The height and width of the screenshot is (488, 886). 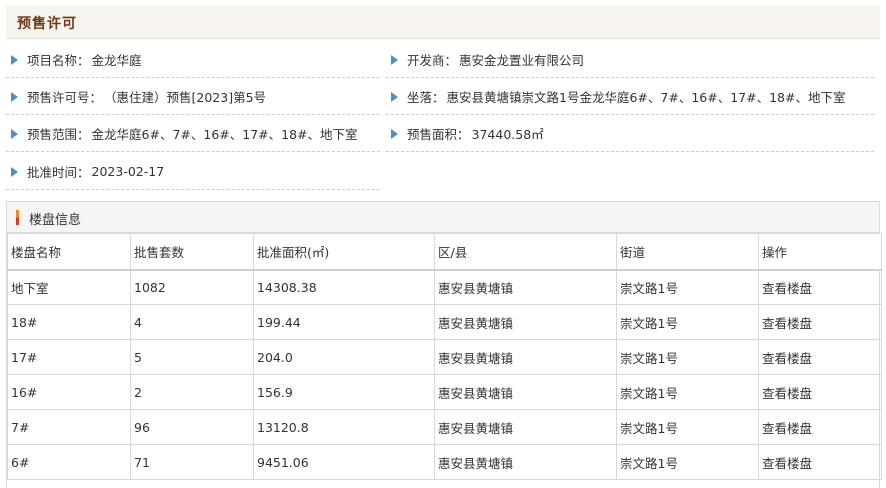 What do you see at coordinates (224, 134) in the screenshot?
I see `info-value: 金龙华庭6#、7#、16#、17#、18#、地下室` at bounding box center [224, 134].